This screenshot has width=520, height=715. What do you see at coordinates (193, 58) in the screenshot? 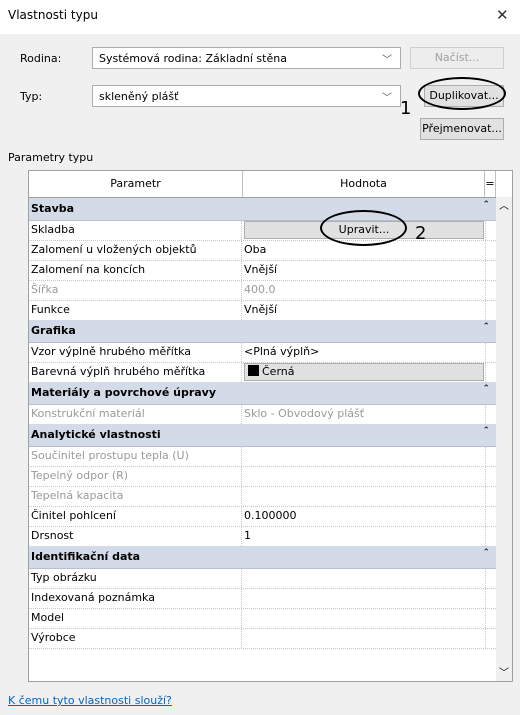
I see `family-value: Systémová rodina: Základní stěna` at bounding box center [193, 58].